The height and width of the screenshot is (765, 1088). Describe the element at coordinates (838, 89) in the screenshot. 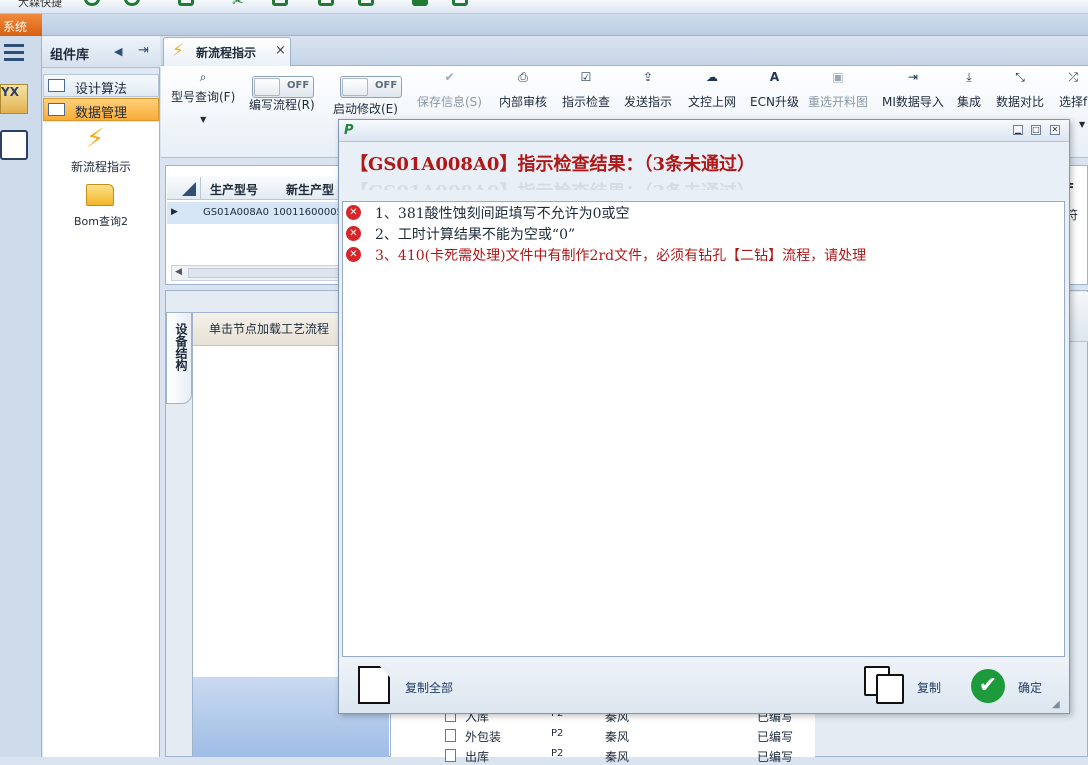

I see `reselect-cut-button: ▣ 重选开料图` at that location.